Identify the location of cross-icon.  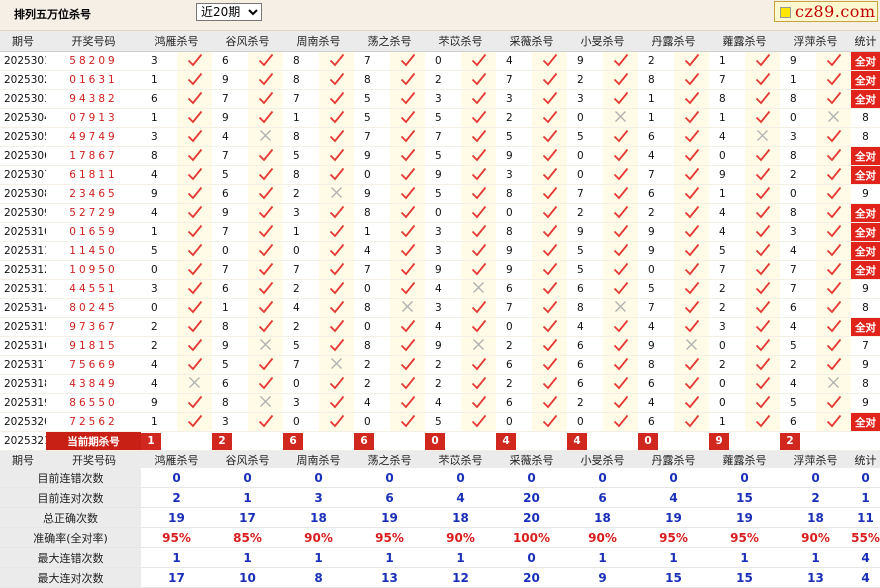
(478, 289).